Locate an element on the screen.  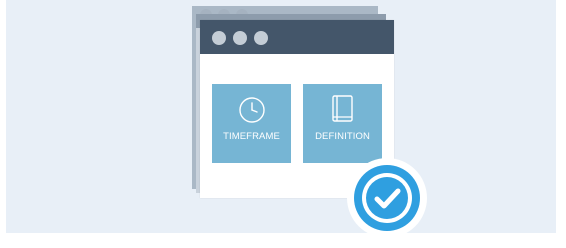
tile-label: DEFINITION is located at coordinates (342, 136).